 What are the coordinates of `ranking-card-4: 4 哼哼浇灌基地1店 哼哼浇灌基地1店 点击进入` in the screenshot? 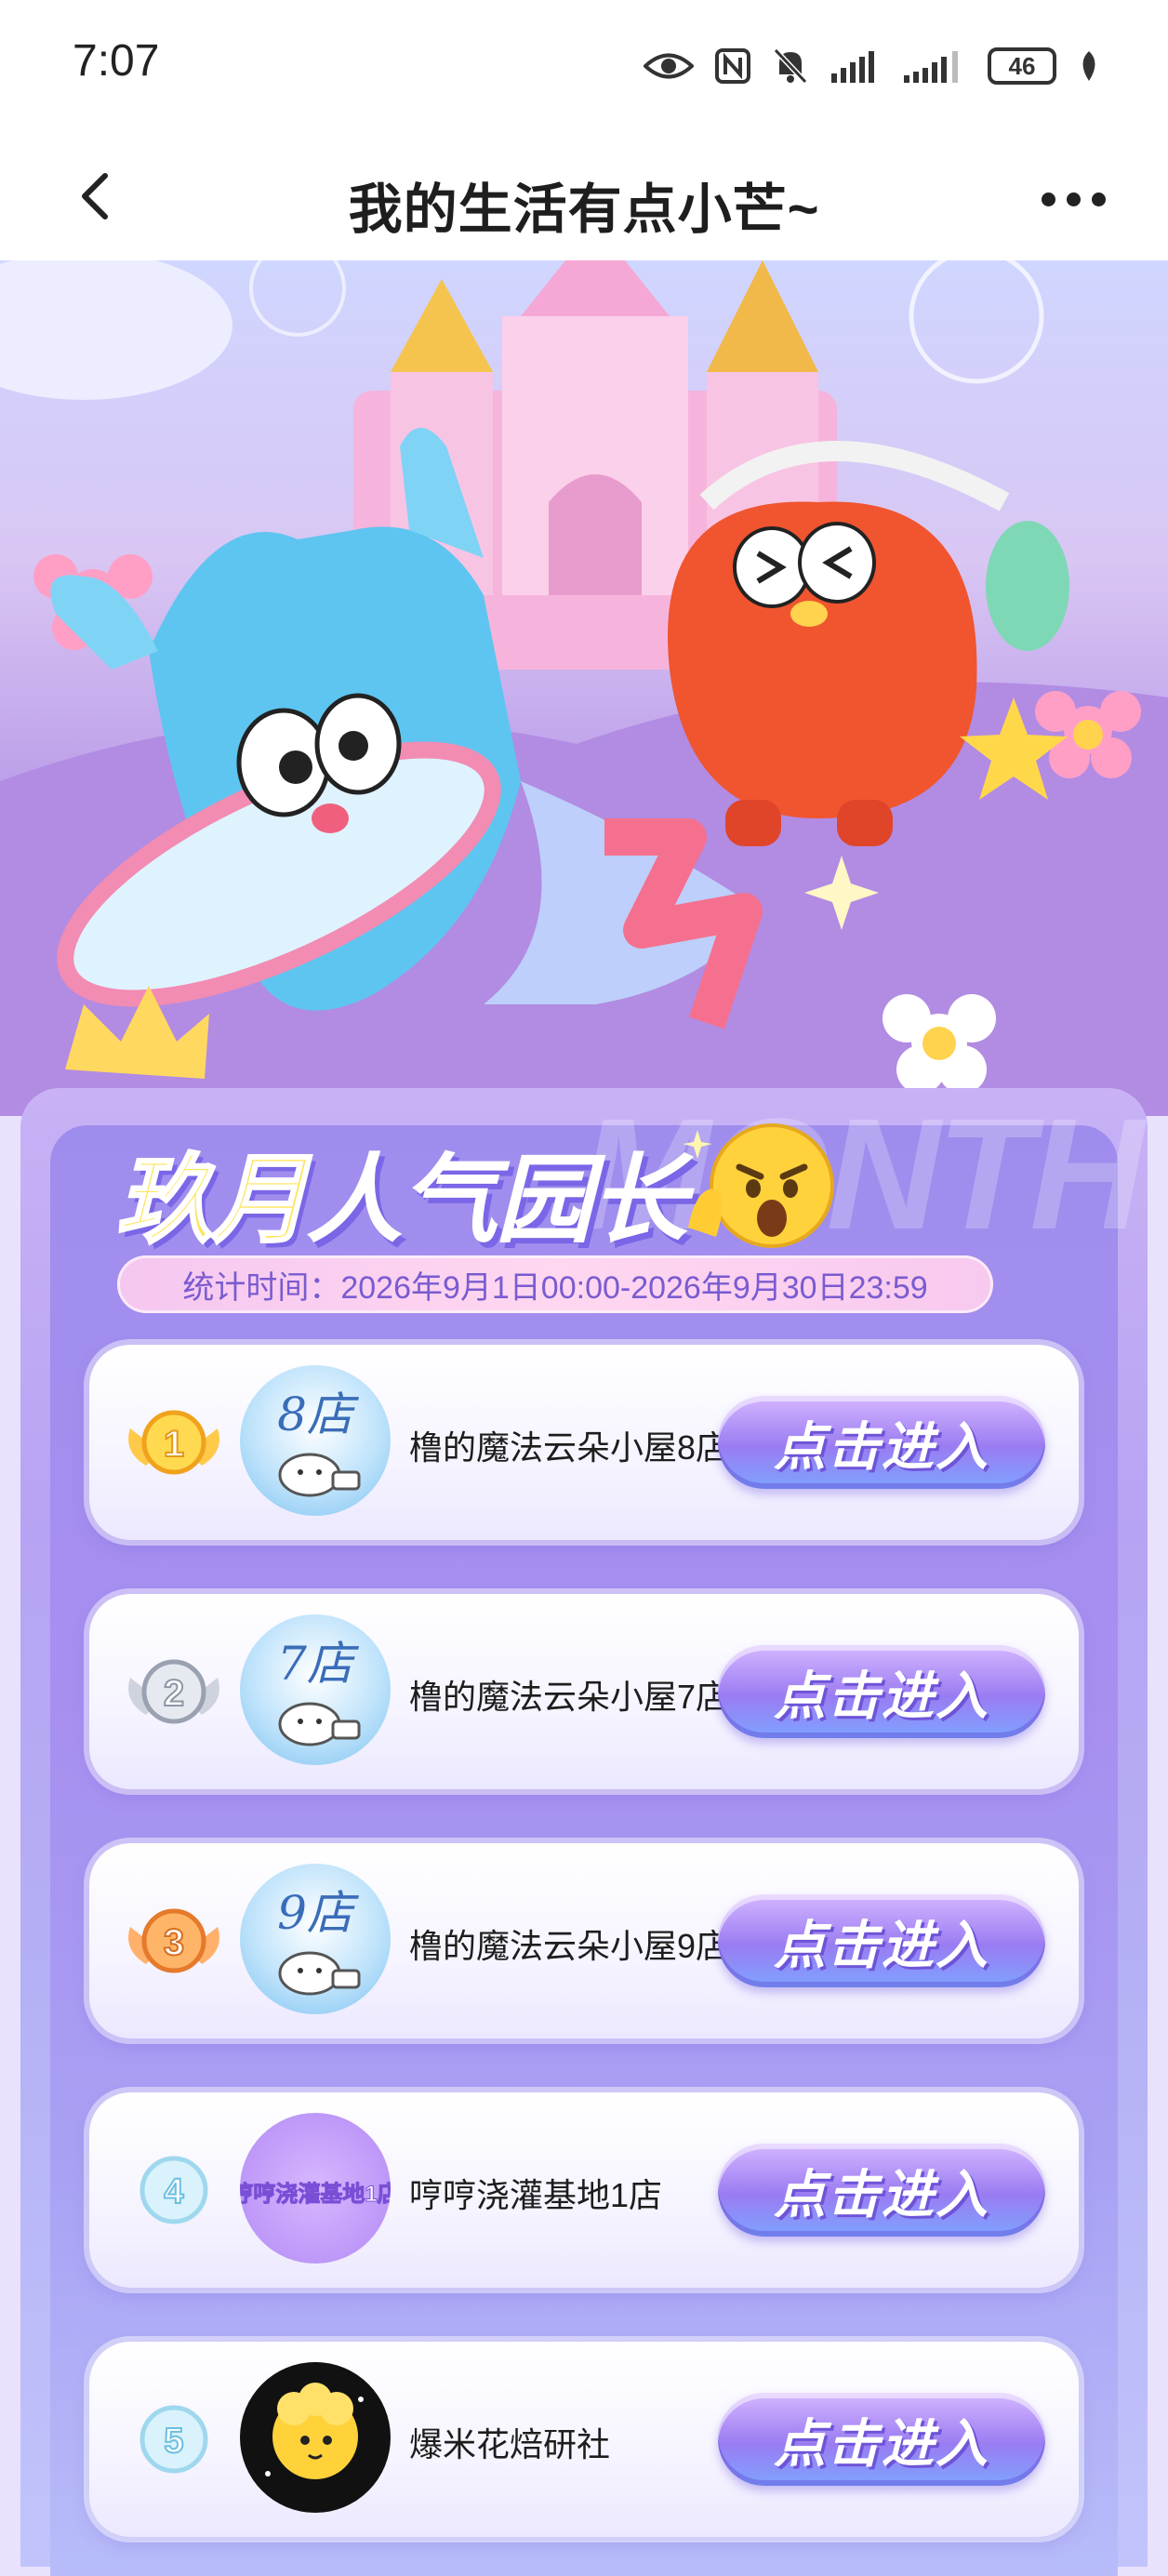 It's located at (584, 2190).